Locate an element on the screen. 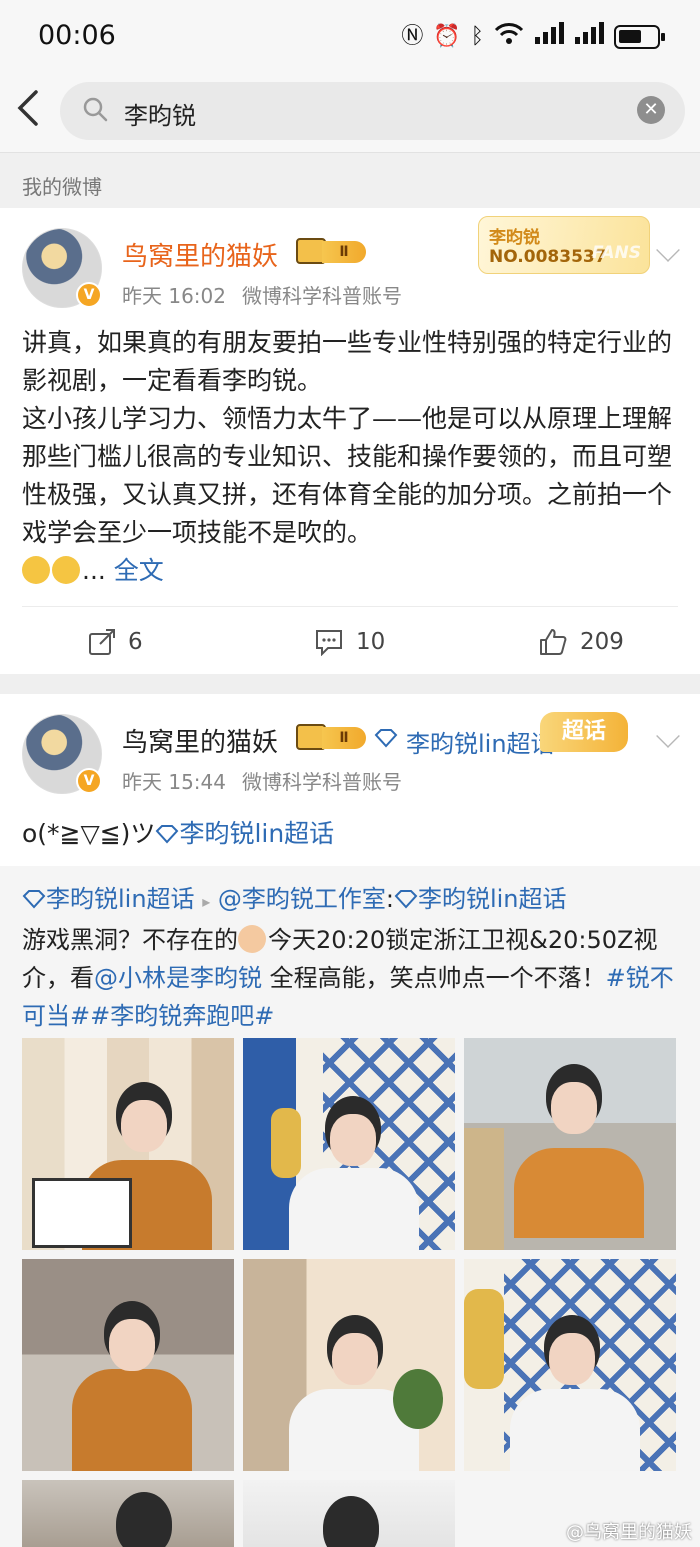 This screenshot has width=700, height=1547. repost-header: 李昀锐lin超话 ▸ @李昀锐工作室: 李昀锐lin超话 is located at coordinates (352, 900).